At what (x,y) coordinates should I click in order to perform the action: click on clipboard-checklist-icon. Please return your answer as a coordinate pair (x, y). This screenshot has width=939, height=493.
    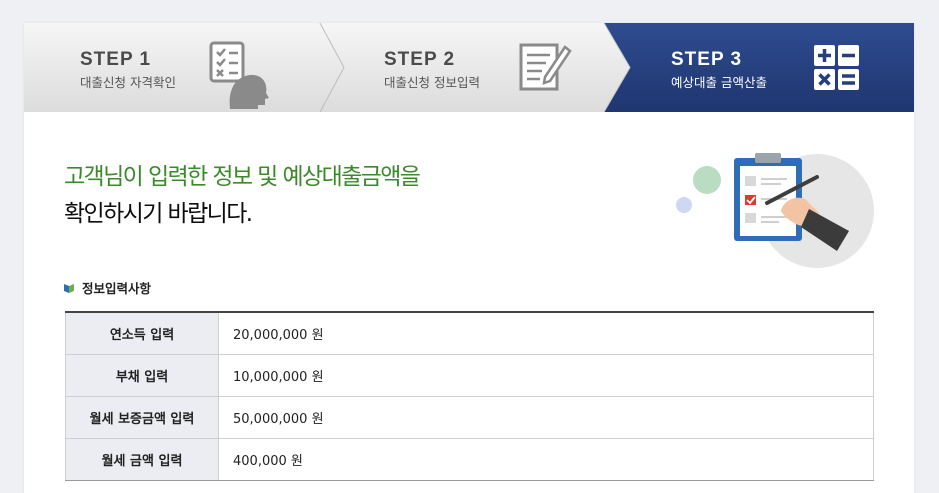
    Looking at the image, I should click on (775, 210).